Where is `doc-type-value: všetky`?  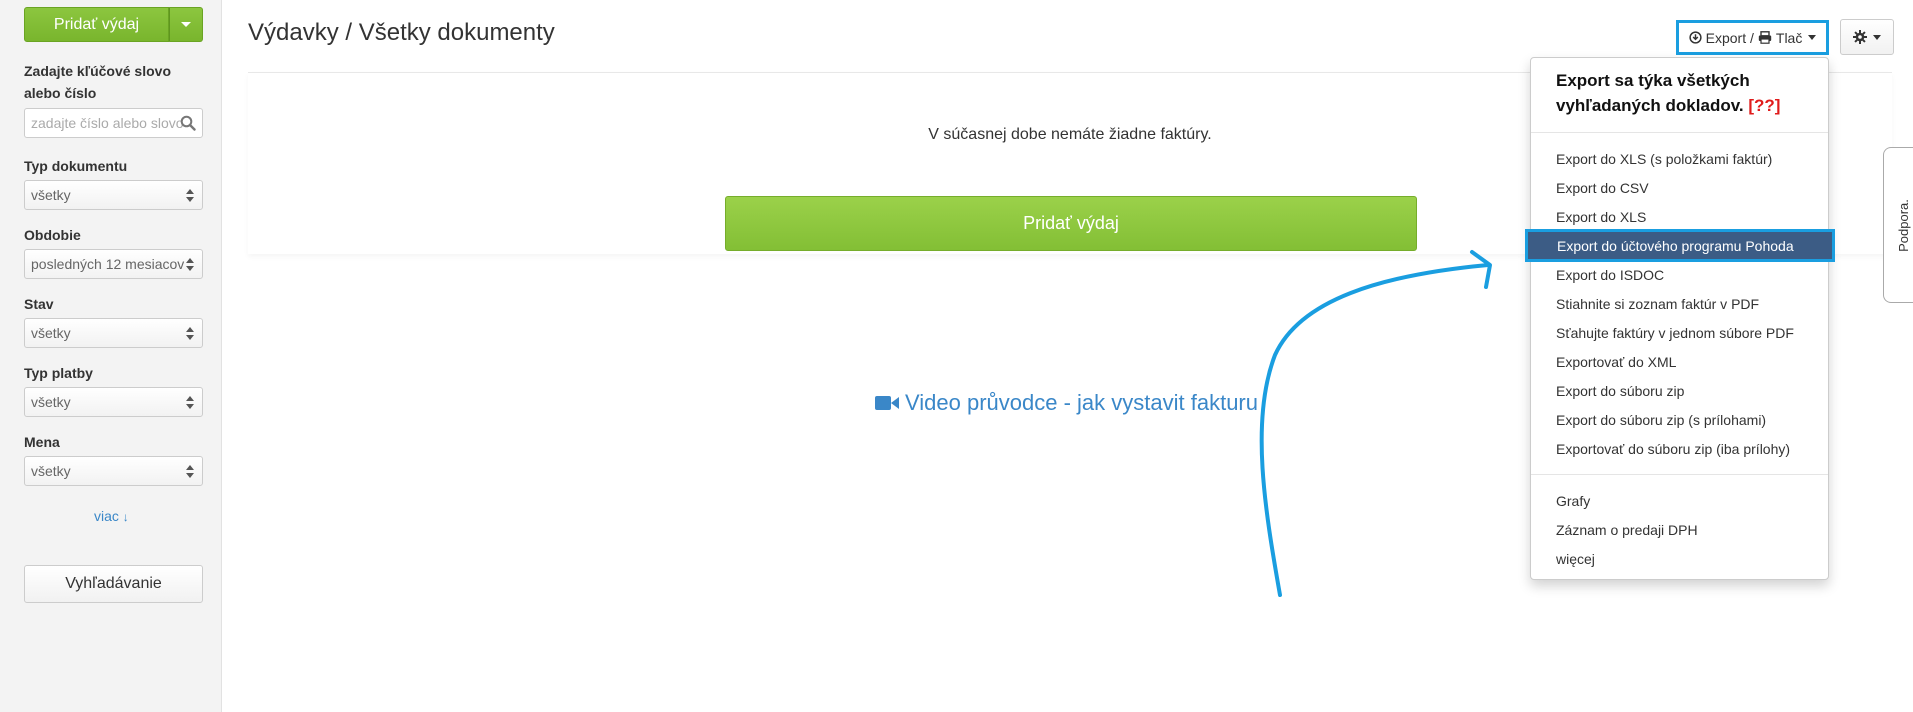
doc-type-value: všetky is located at coordinates (51, 195).